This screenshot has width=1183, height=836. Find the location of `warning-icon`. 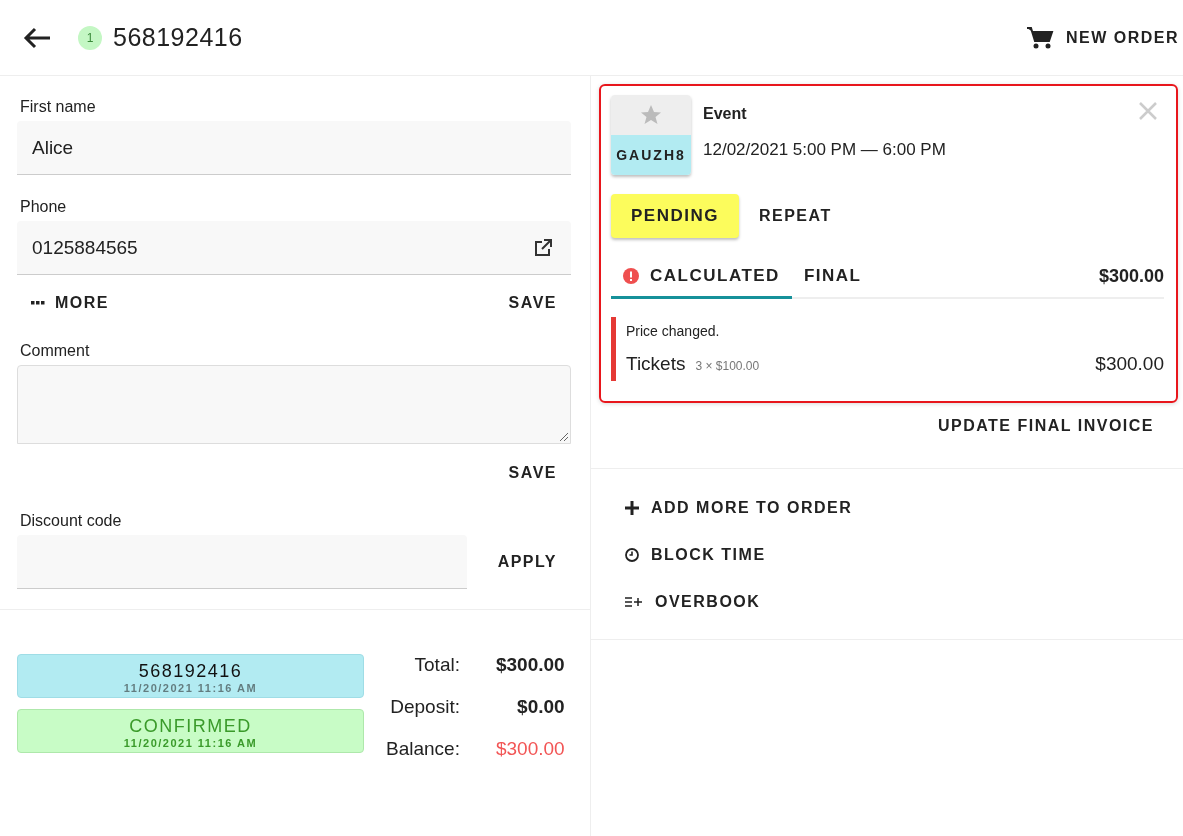

warning-icon is located at coordinates (631, 276).